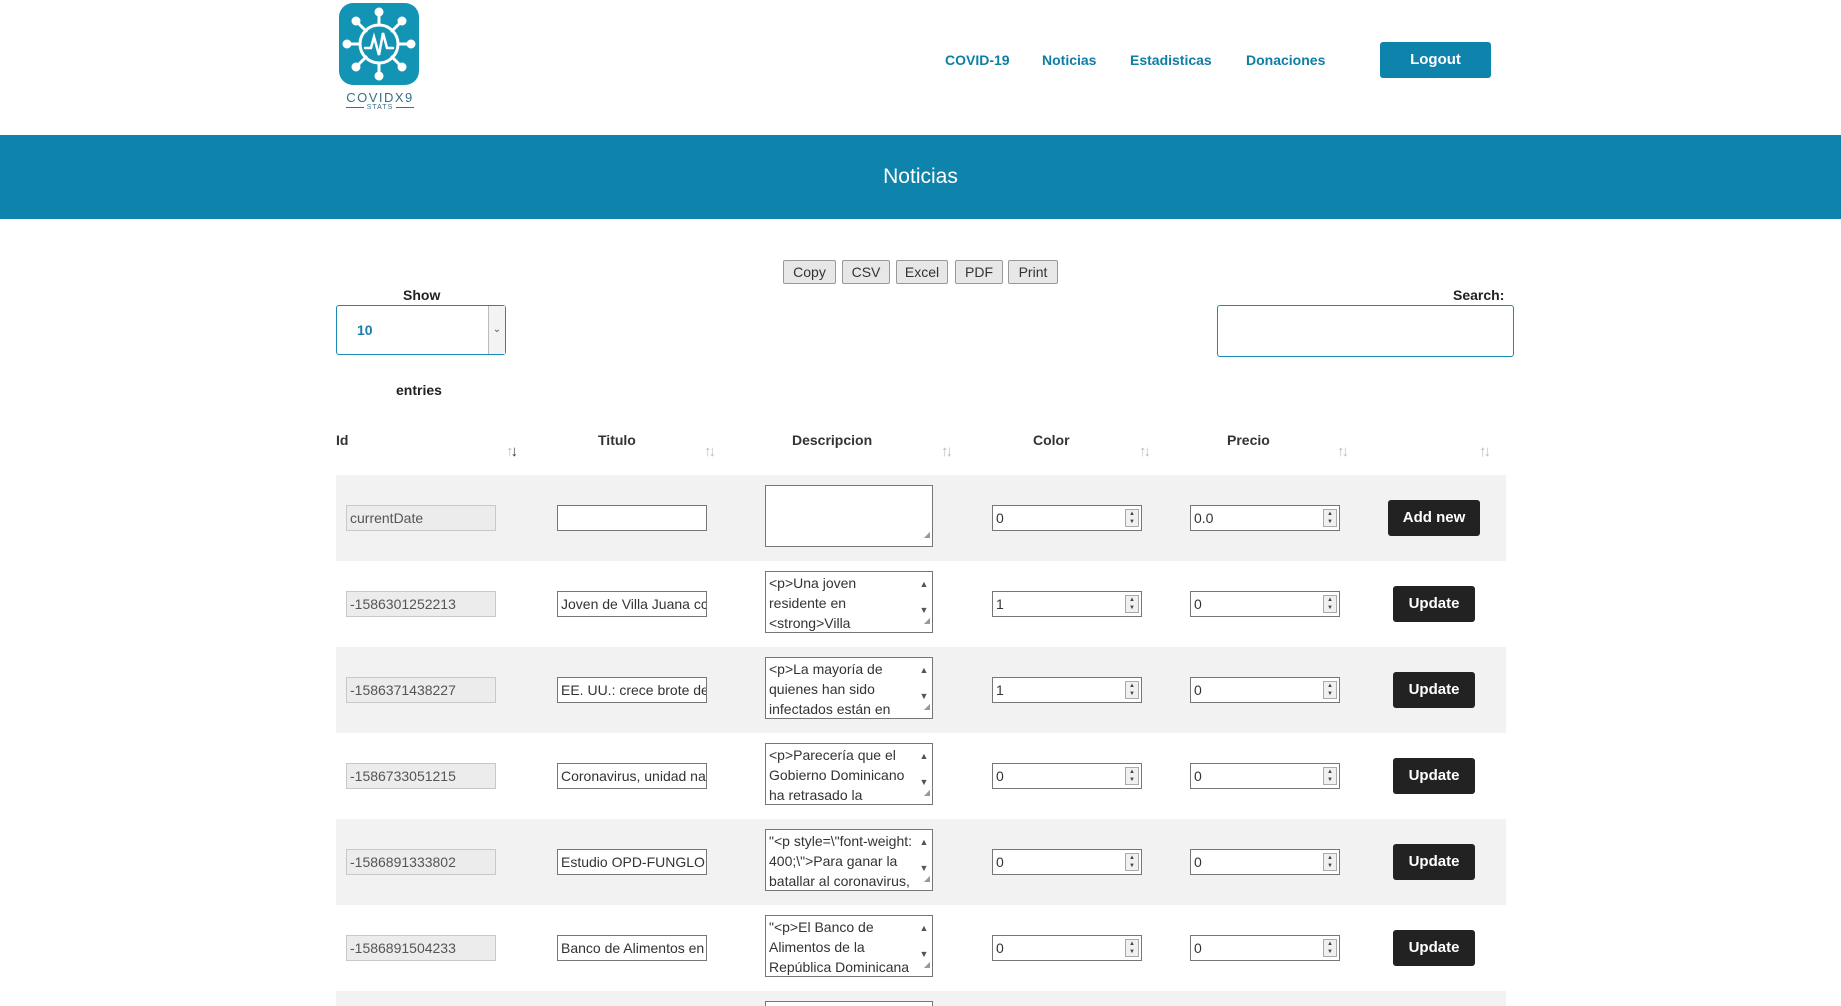  Describe the element at coordinates (979, 272) in the screenshot. I see `pdf-button: PDF` at that location.